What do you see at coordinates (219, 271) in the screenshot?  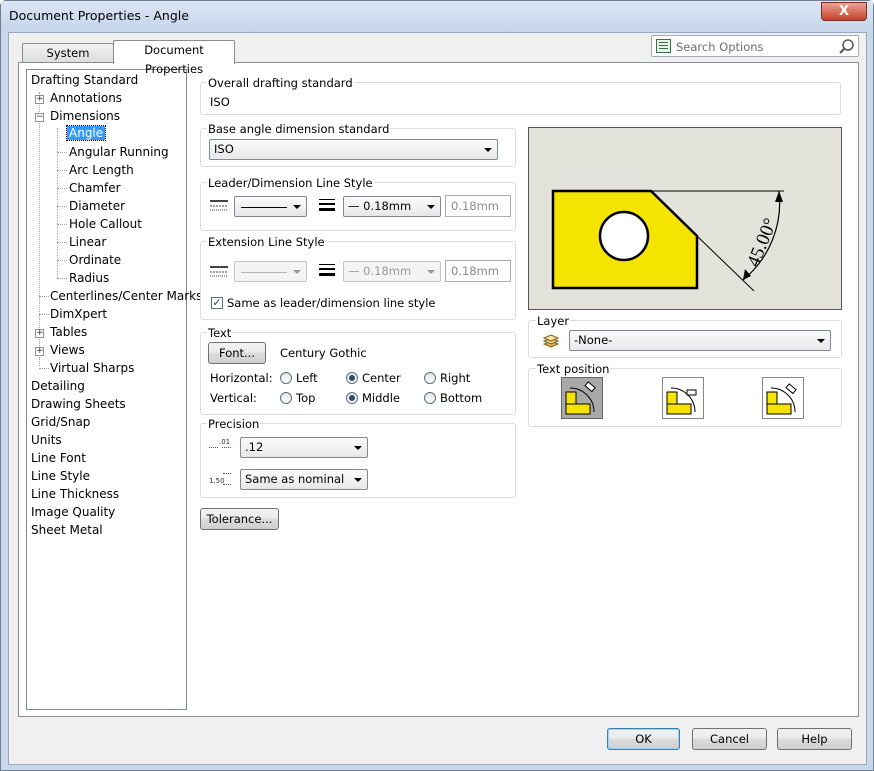 I see `line-style-icon` at bounding box center [219, 271].